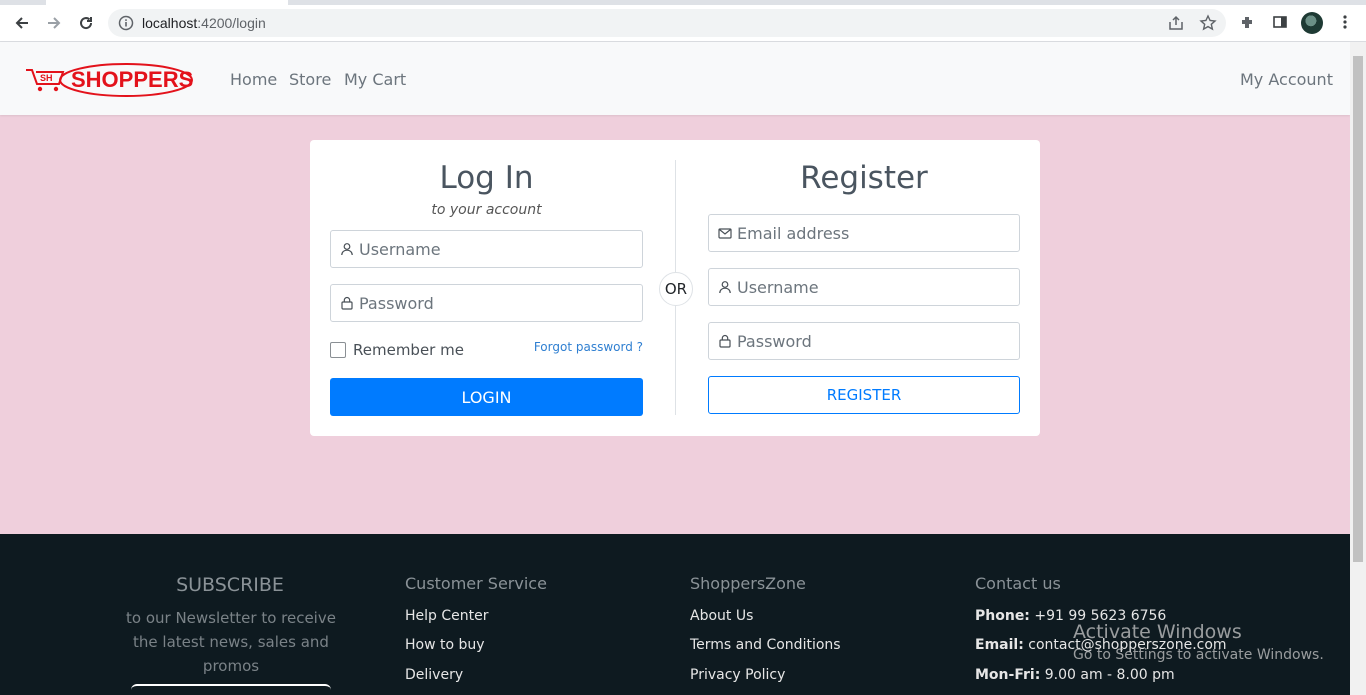 Image resolution: width=1366 pixels, height=695 pixels. I want to click on tab-strip, so click(683, 2).